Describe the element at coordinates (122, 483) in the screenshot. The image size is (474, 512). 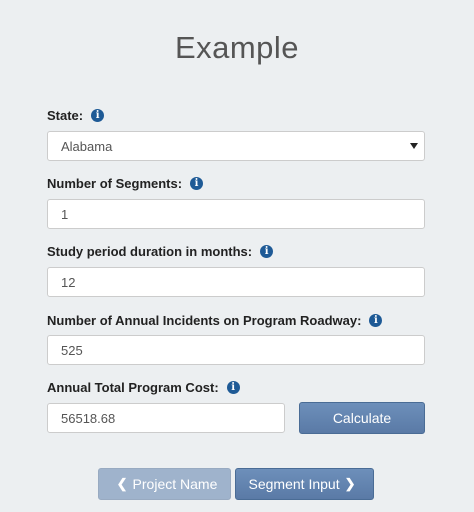
I see `chevron-left-icon: ❮` at that location.